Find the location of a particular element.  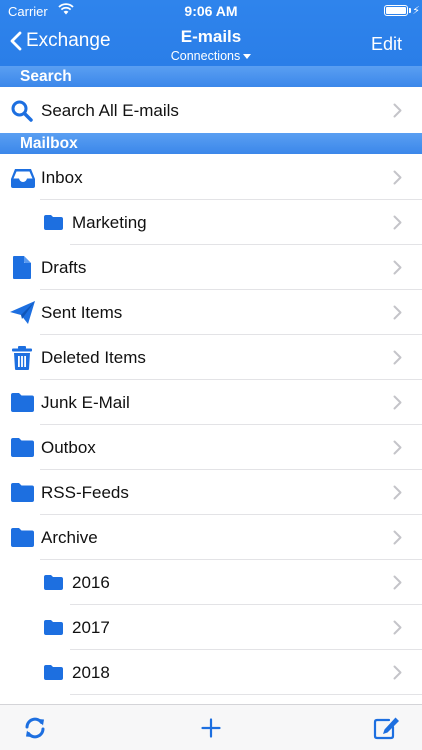

mailbox-label: 2017 is located at coordinates (91, 627).